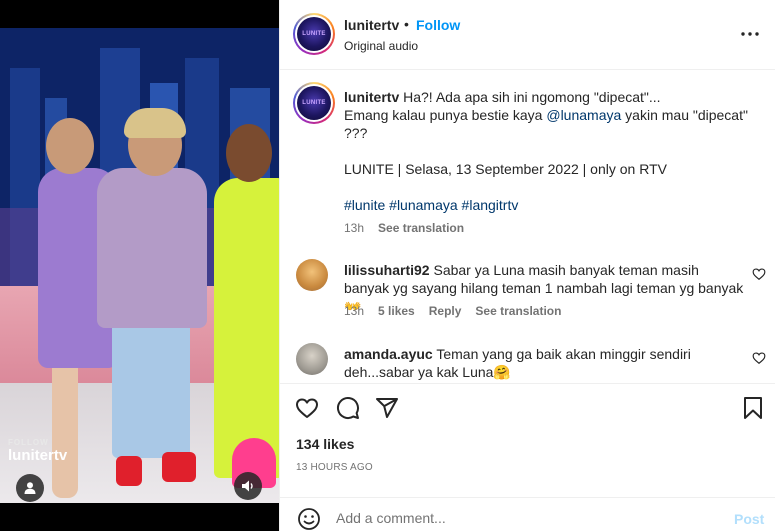  What do you see at coordinates (155, 123) in the screenshot?
I see `person-center-hair` at bounding box center [155, 123].